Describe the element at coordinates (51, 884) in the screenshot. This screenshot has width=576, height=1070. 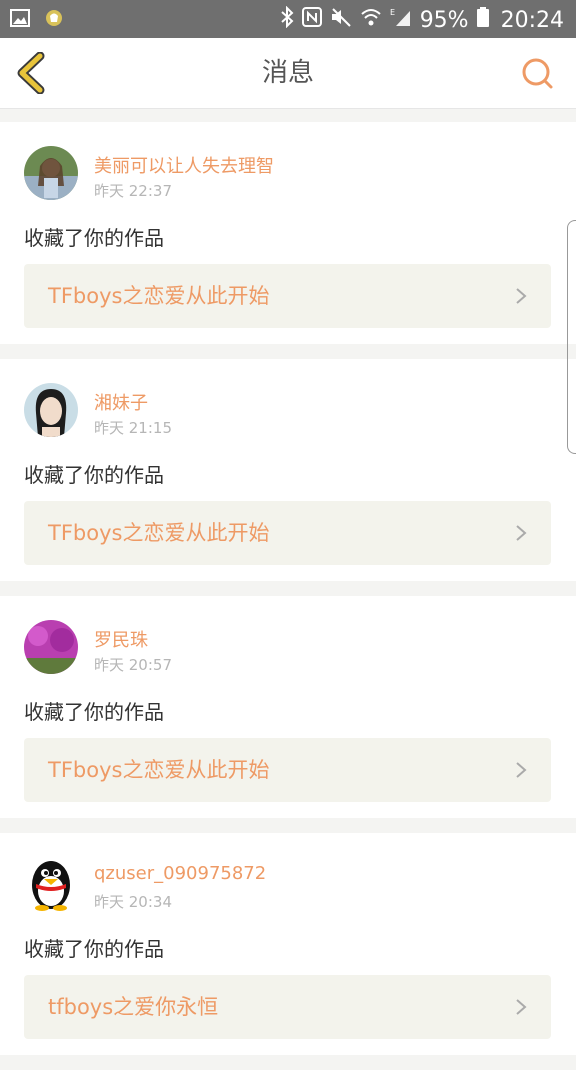
I see `qq-penguin-avatar` at that location.